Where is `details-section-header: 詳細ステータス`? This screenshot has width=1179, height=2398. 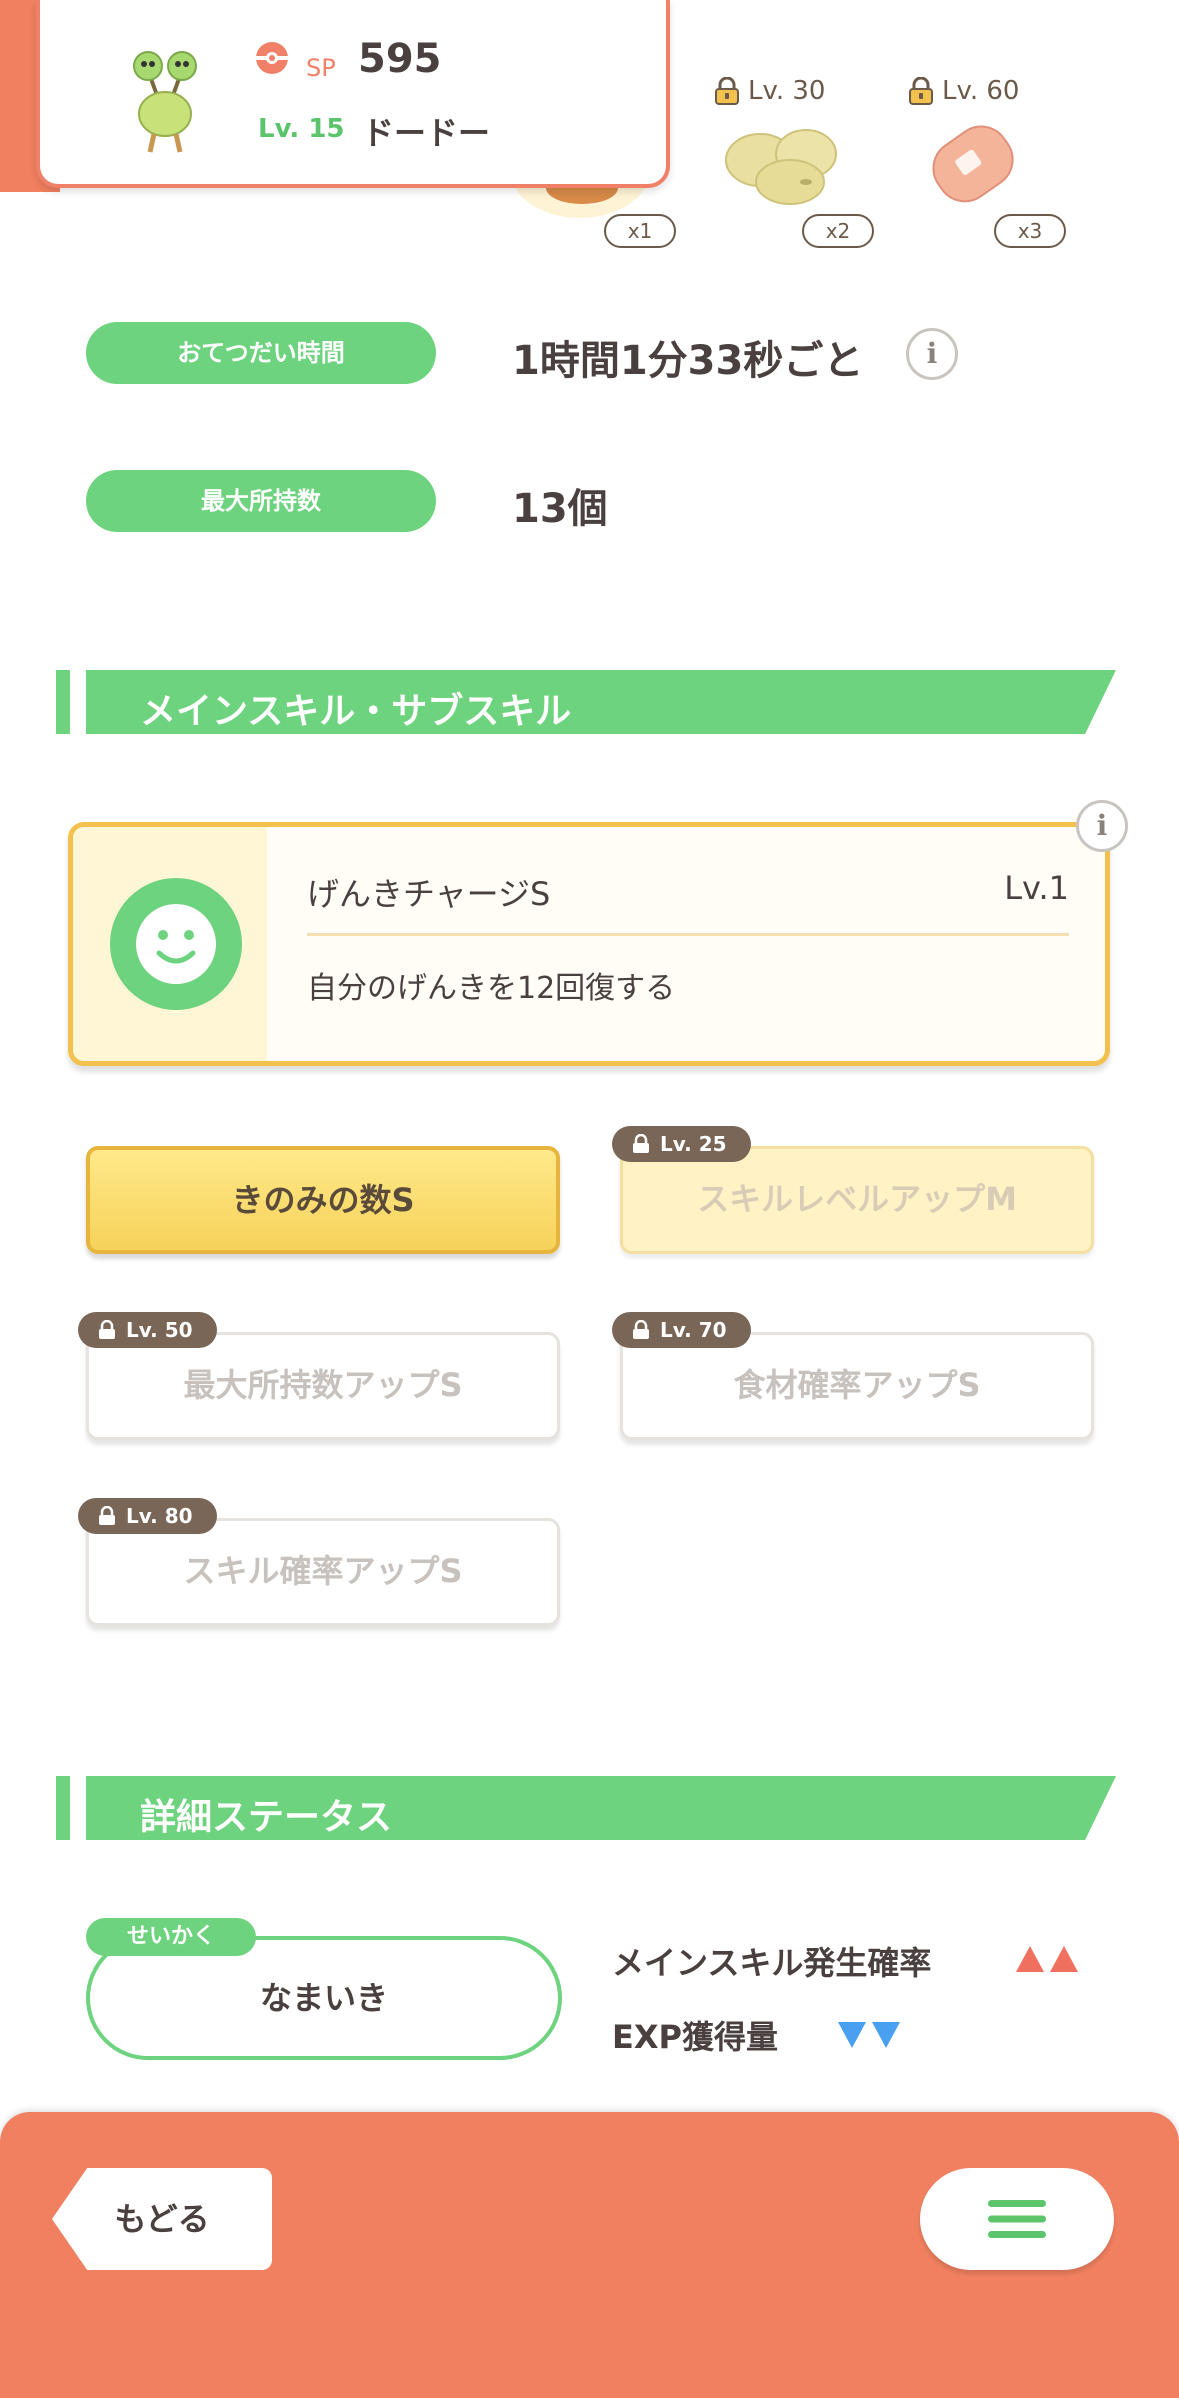 details-section-header: 詳細ステータス is located at coordinates (586, 1808).